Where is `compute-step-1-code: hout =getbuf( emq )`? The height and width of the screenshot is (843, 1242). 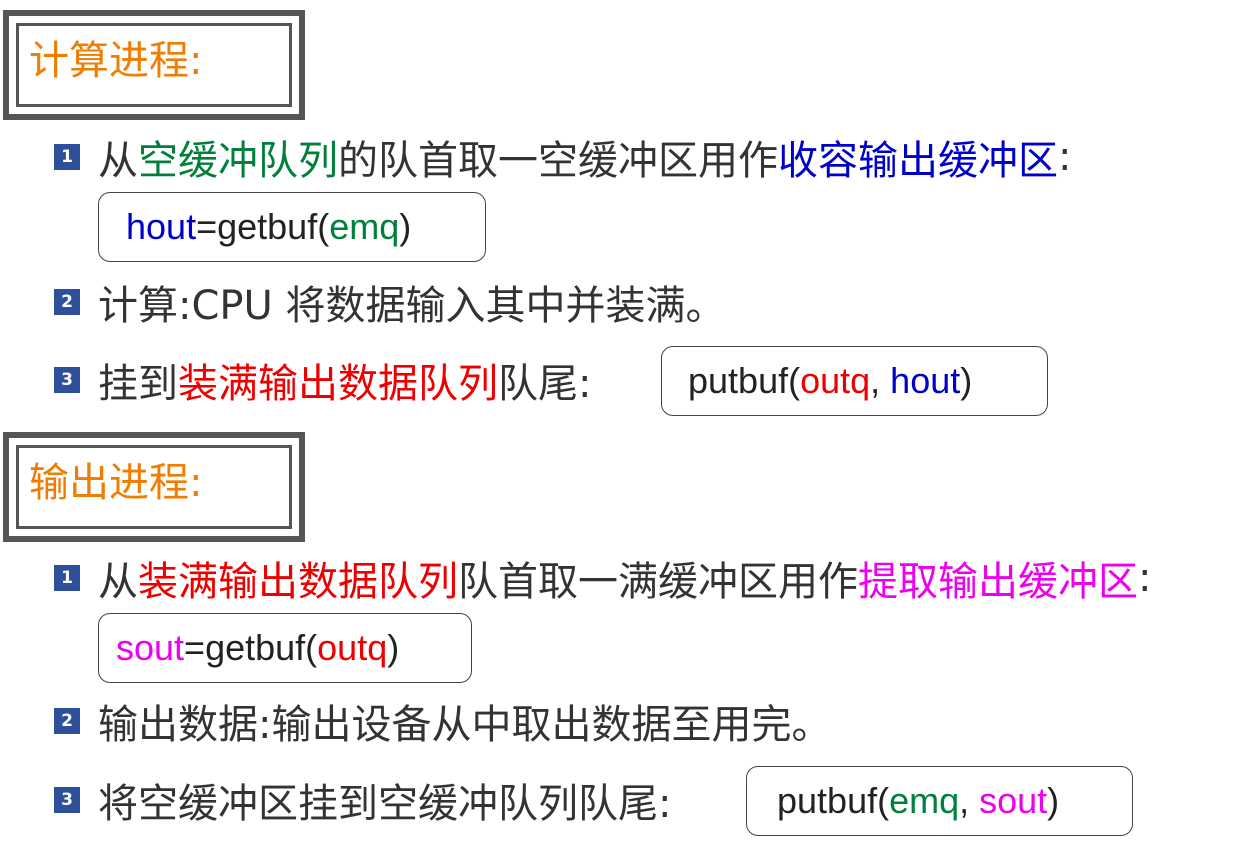
compute-step-1-code: hout =getbuf( emq ) is located at coordinates (292, 227).